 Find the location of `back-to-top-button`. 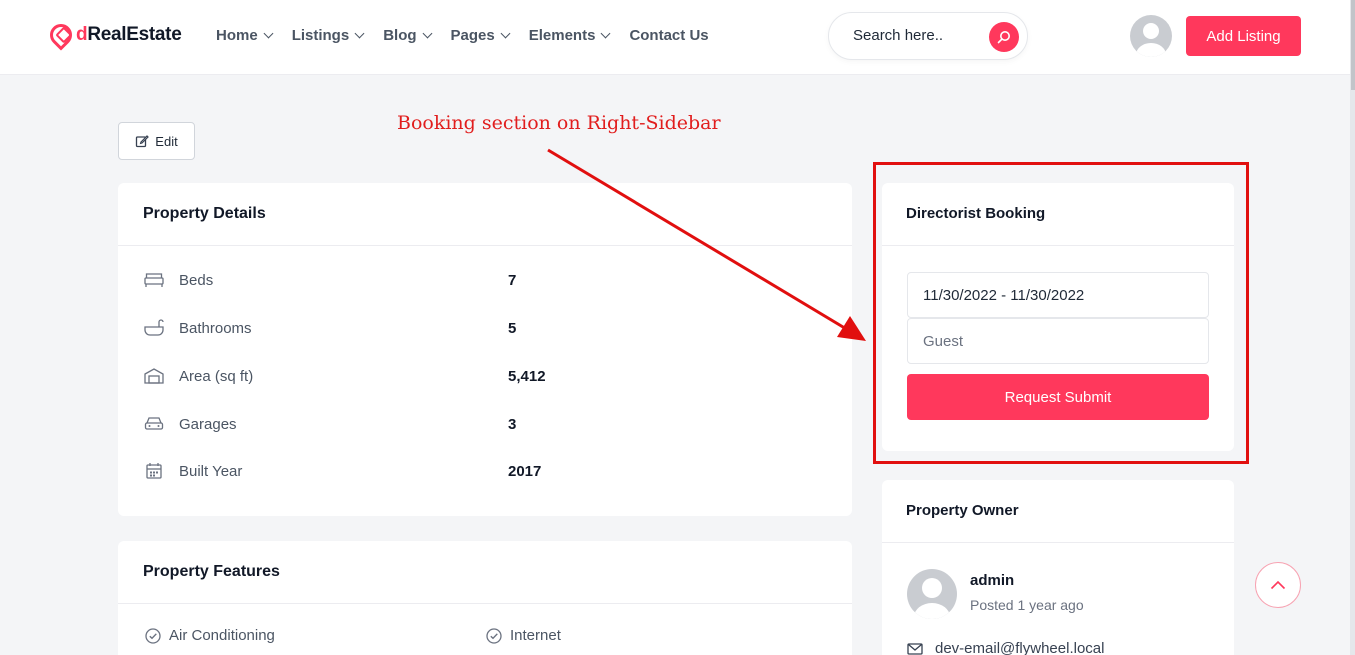

back-to-top-button is located at coordinates (1278, 585).